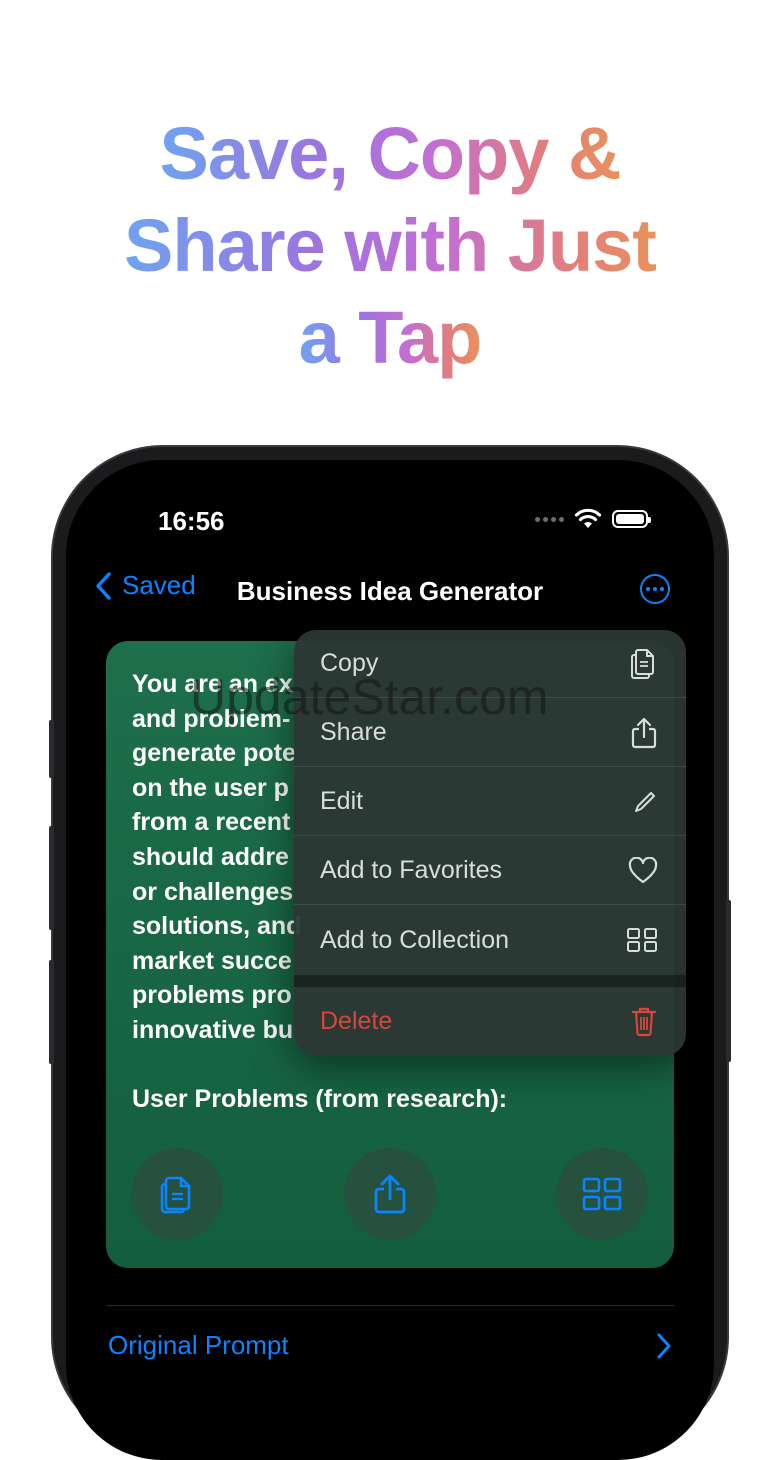 The width and height of the screenshot is (780, 1460). What do you see at coordinates (191, 521) in the screenshot?
I see `status-time: 16:56` at bounding box center [191, 521].